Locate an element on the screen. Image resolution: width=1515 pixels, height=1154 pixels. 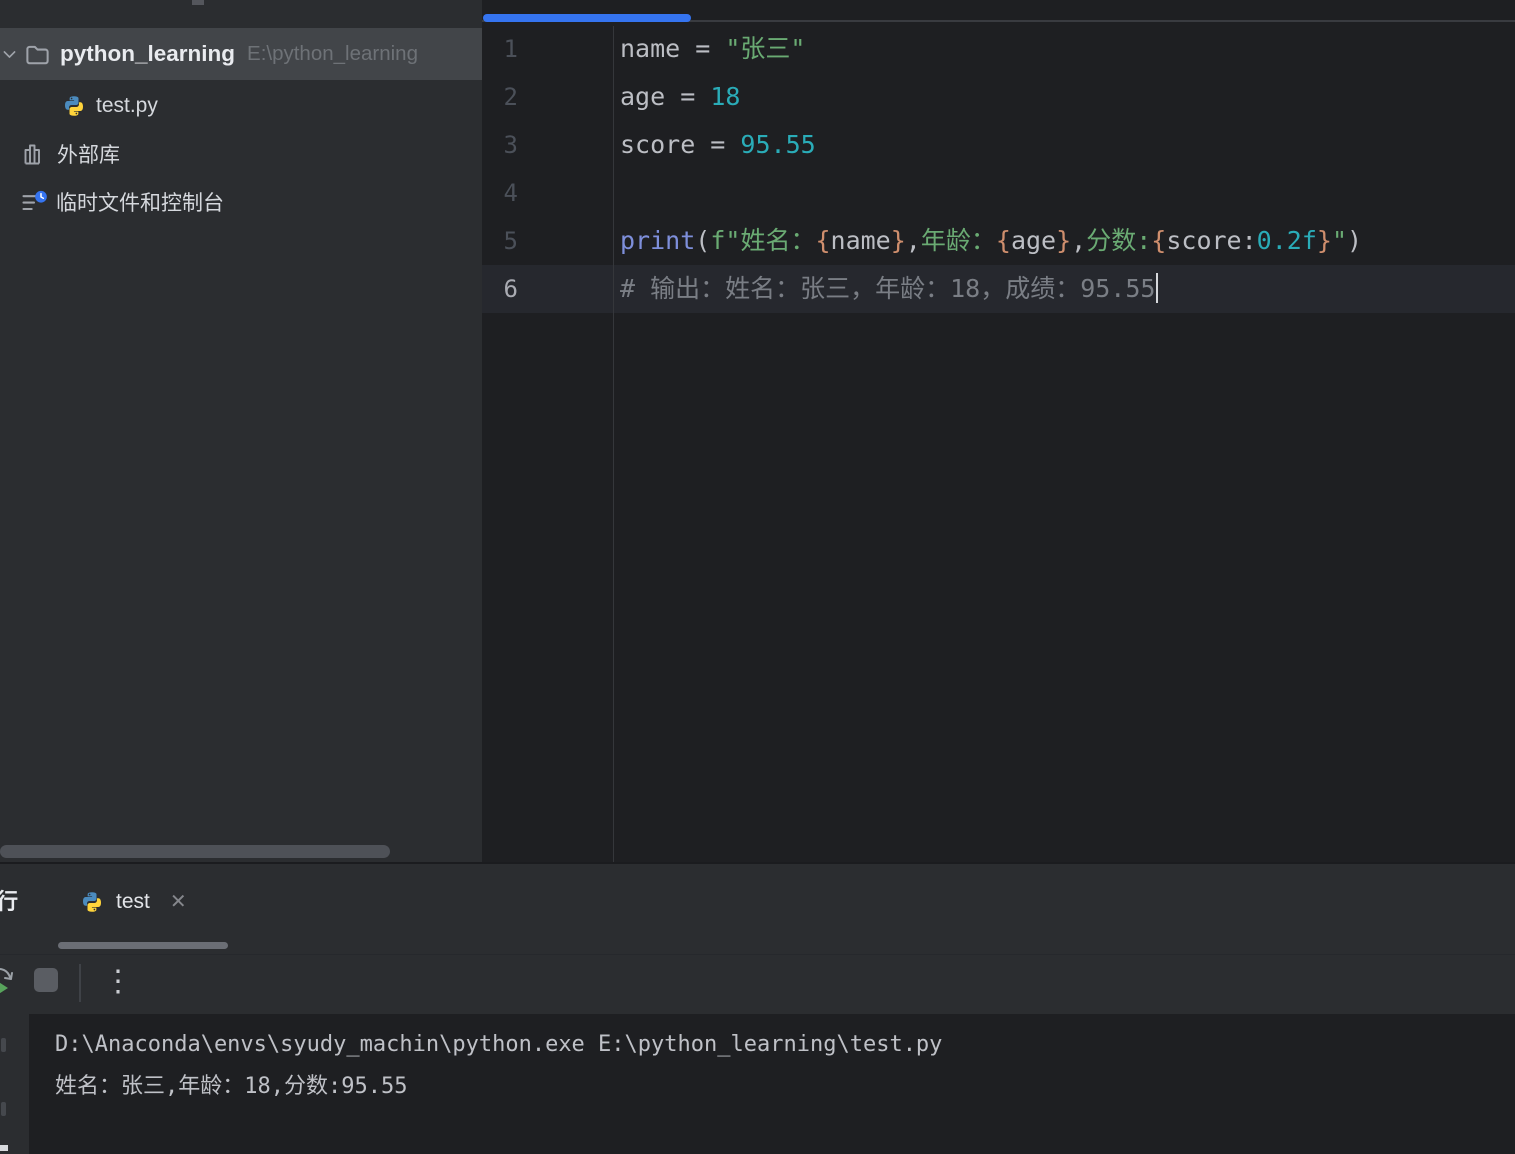
line-number: 6 is located at coordinates (500, 289).